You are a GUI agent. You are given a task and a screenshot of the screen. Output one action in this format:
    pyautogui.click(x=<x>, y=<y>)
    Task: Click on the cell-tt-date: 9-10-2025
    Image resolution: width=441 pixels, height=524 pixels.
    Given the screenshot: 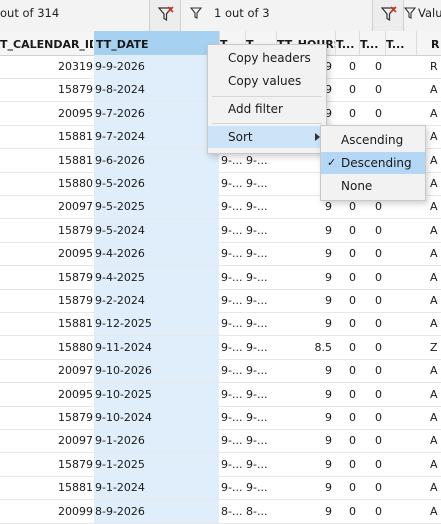 What is the action you would take?
    pyautogui.click(x=156, y=394)
    